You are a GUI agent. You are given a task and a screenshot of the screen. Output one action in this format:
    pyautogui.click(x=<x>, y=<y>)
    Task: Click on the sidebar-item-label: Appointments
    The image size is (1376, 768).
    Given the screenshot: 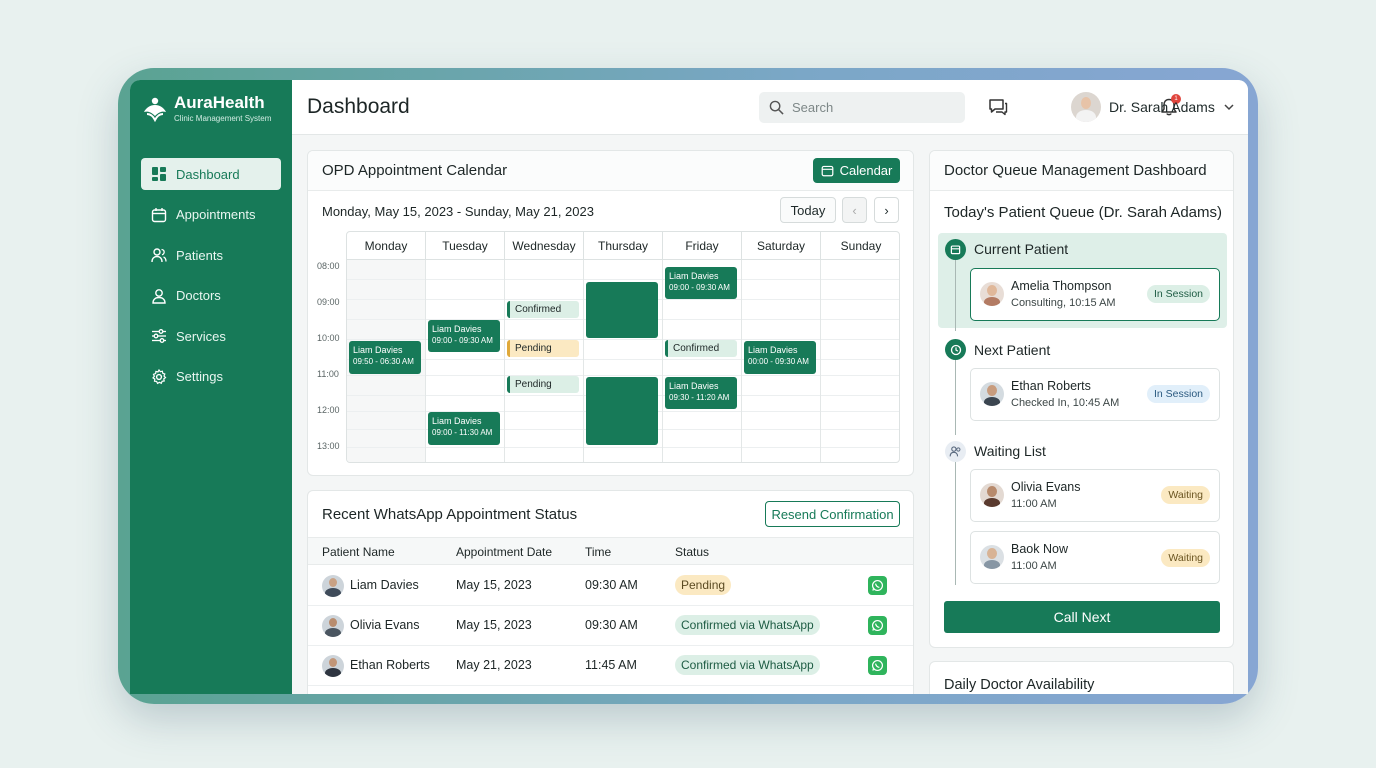 What is the action you would take?
    pyautogui.click(x=216, y=215)
    